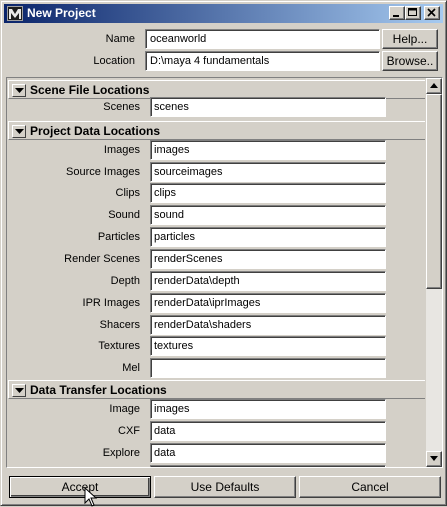  Describe the element at coordinates (410, 61) in the screenshot. I see `browse-button: Browse..` at that location.